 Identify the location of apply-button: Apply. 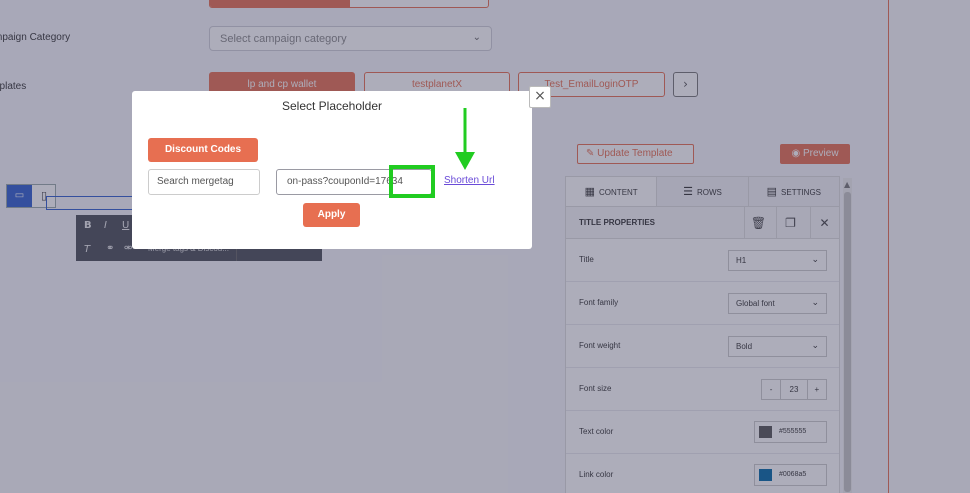
(331, 215).